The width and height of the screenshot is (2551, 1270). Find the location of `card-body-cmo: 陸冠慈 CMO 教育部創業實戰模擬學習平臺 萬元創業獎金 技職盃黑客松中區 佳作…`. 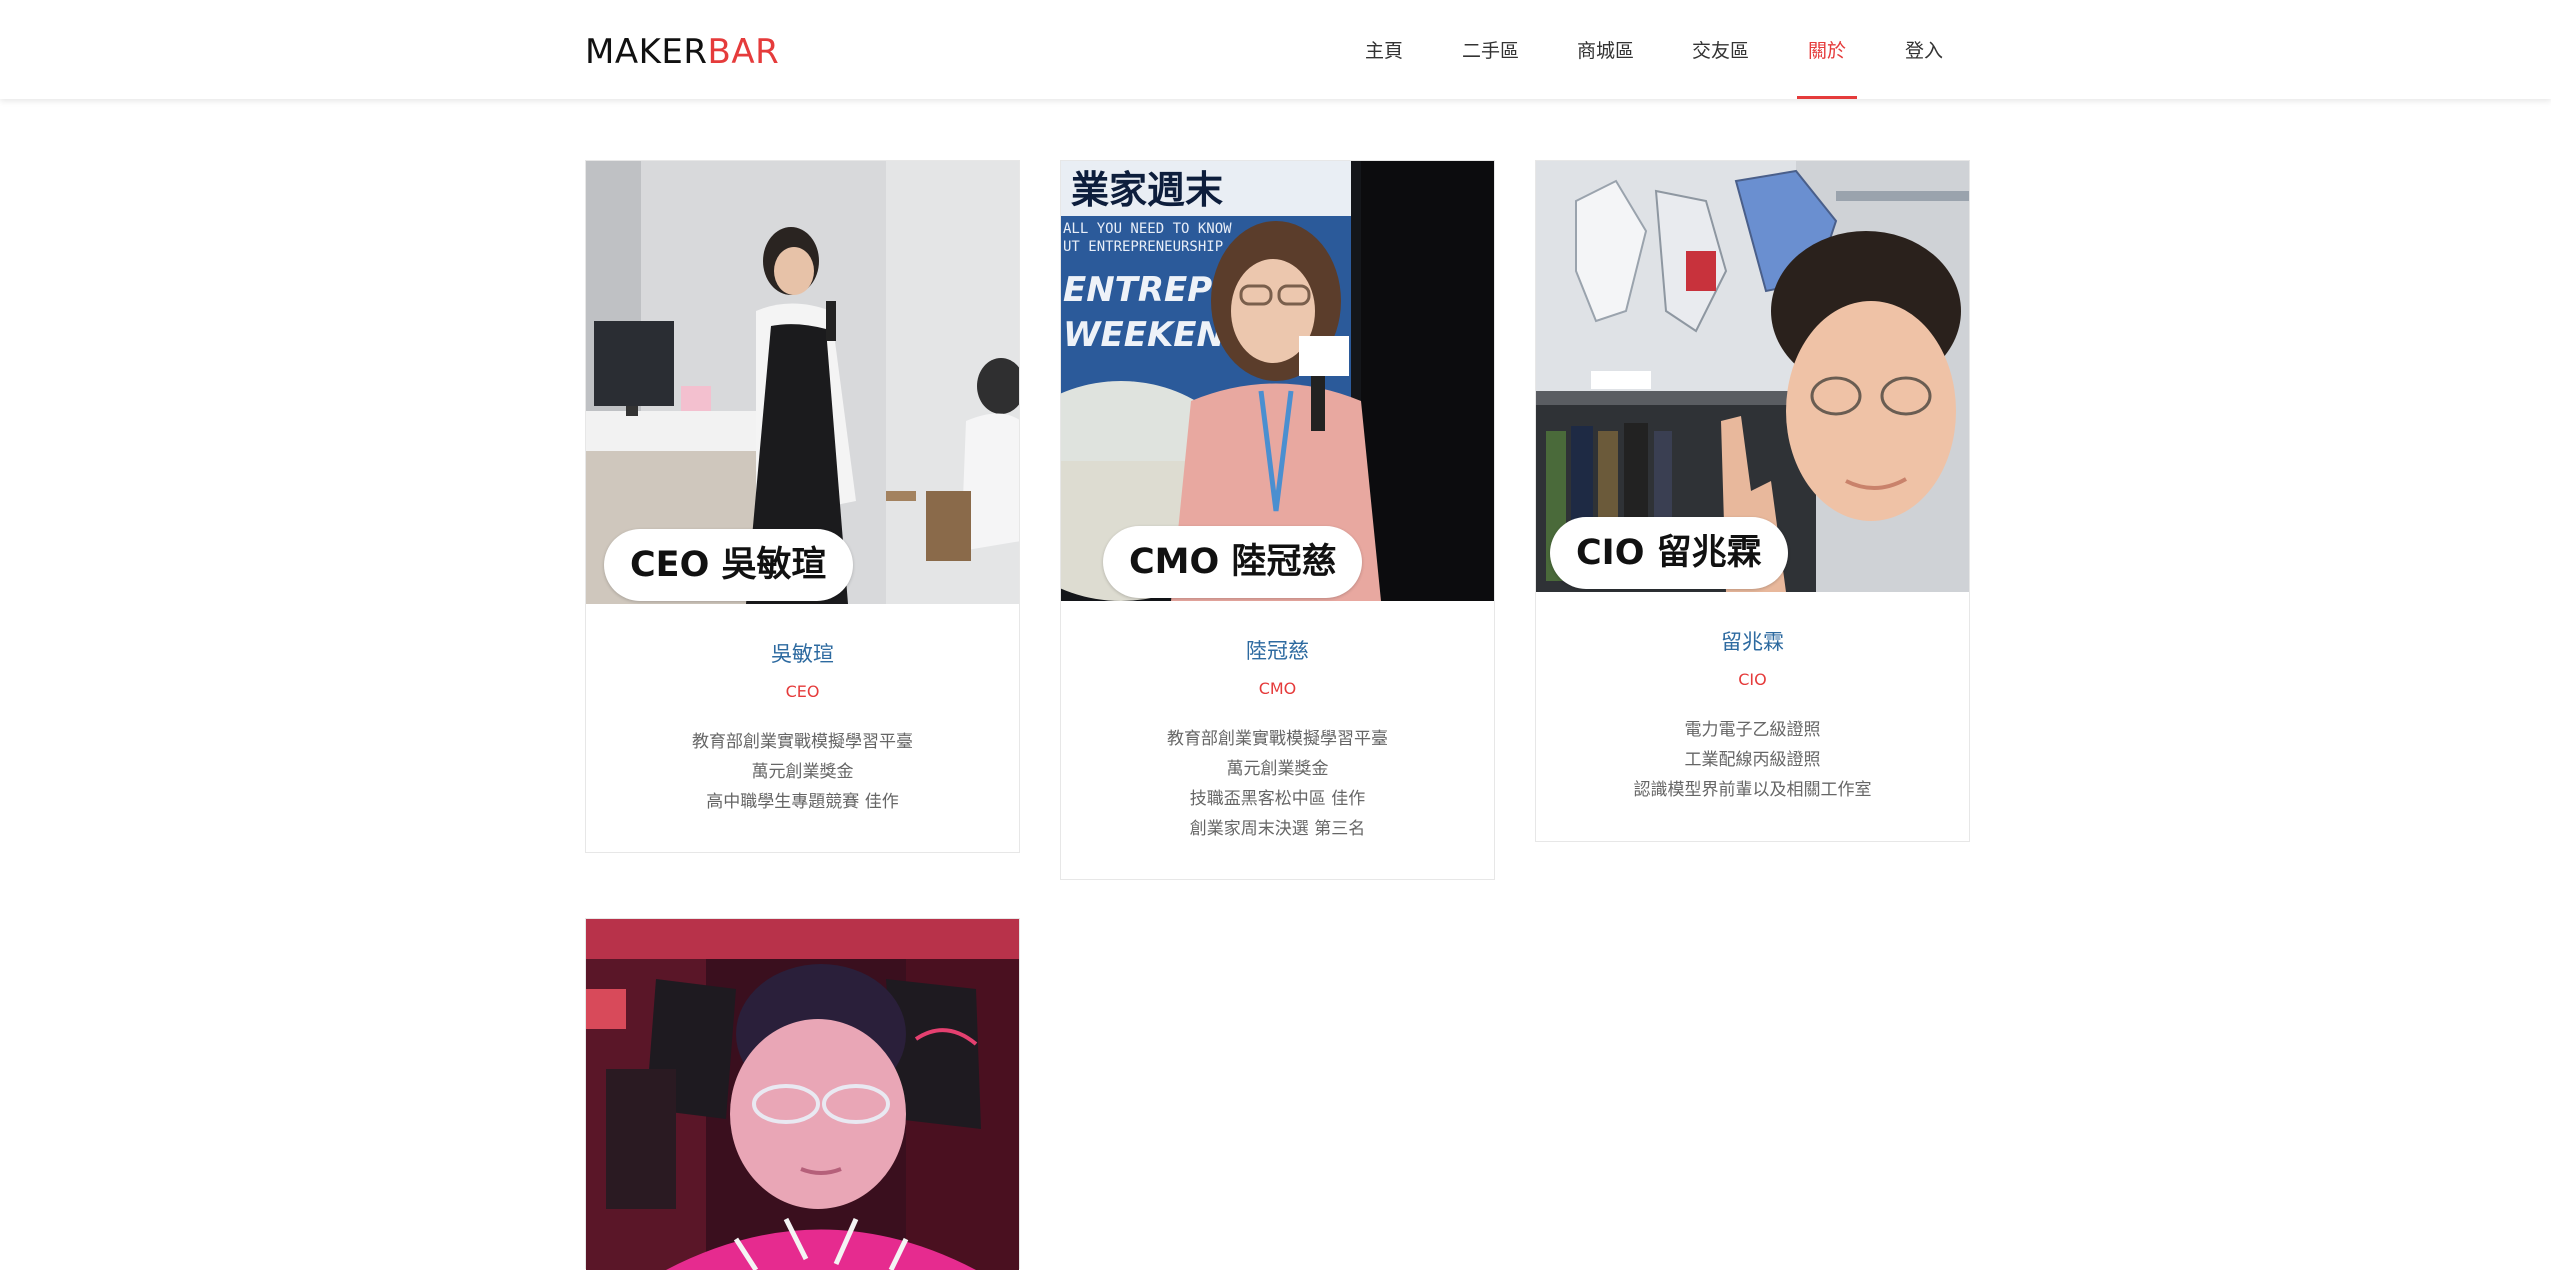

card-body-cmo: 陸冠慈 CMO 教育部創業實戰模擬學習平臺 萬元創業獎金 技職盃黑客松中區 佳作… is located at coordinates (1277, 739).